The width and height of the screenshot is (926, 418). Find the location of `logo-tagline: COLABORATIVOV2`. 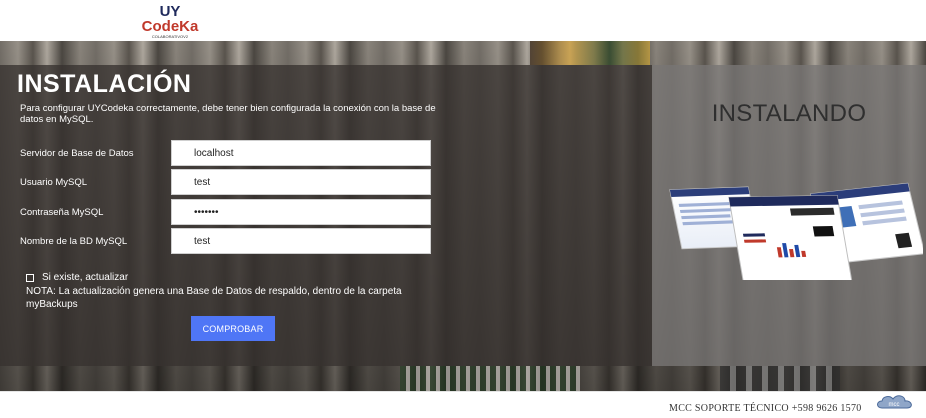

logo-tagline: COLABORATIVOV2 is located at coordinates (170, 36).